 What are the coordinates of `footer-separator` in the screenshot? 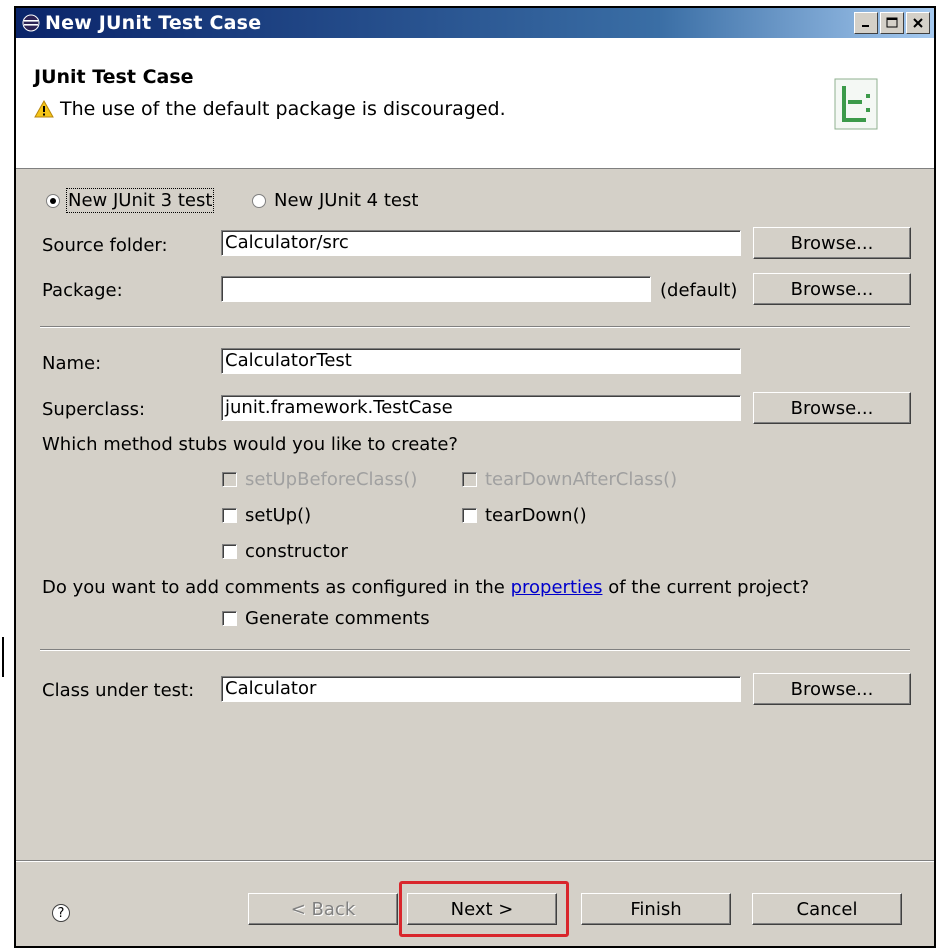 It's located at (475, 861).